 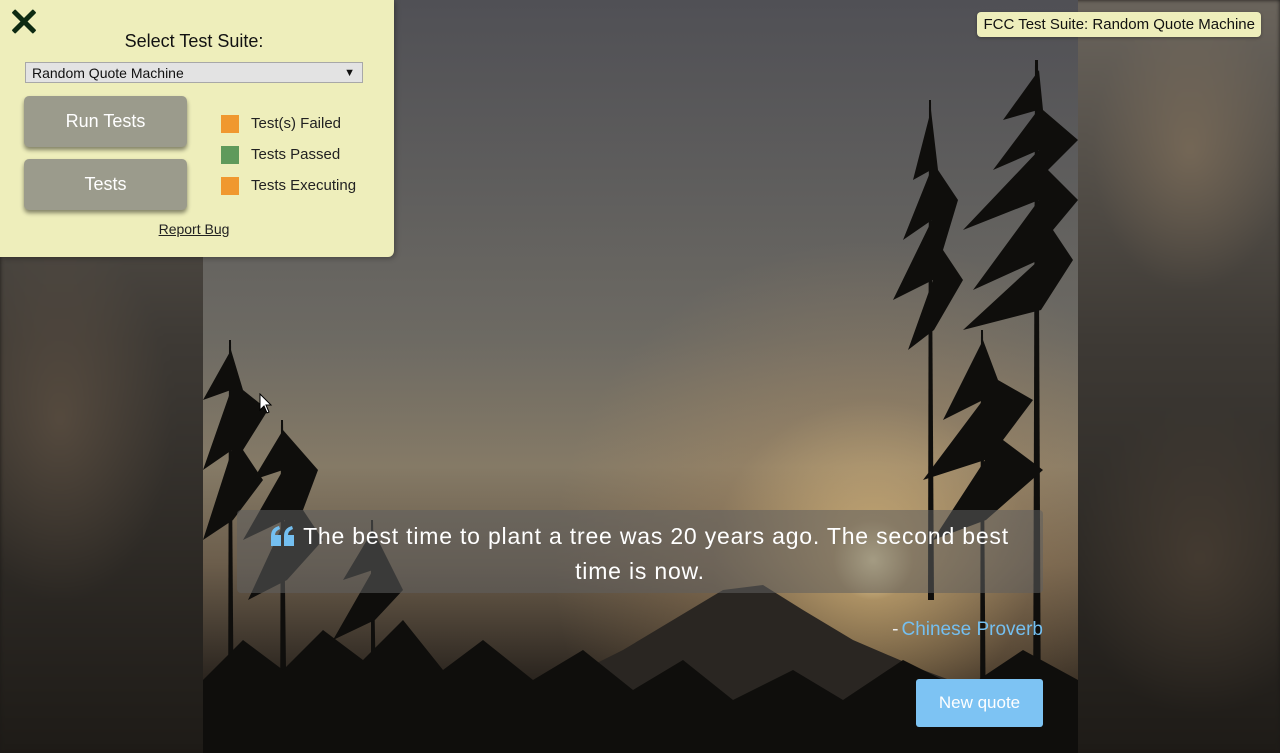 What do you see at coordinates (105, 121) in the screenshot?
I see `run-tests-button: Run Tests` at bounding box center [105, 121].